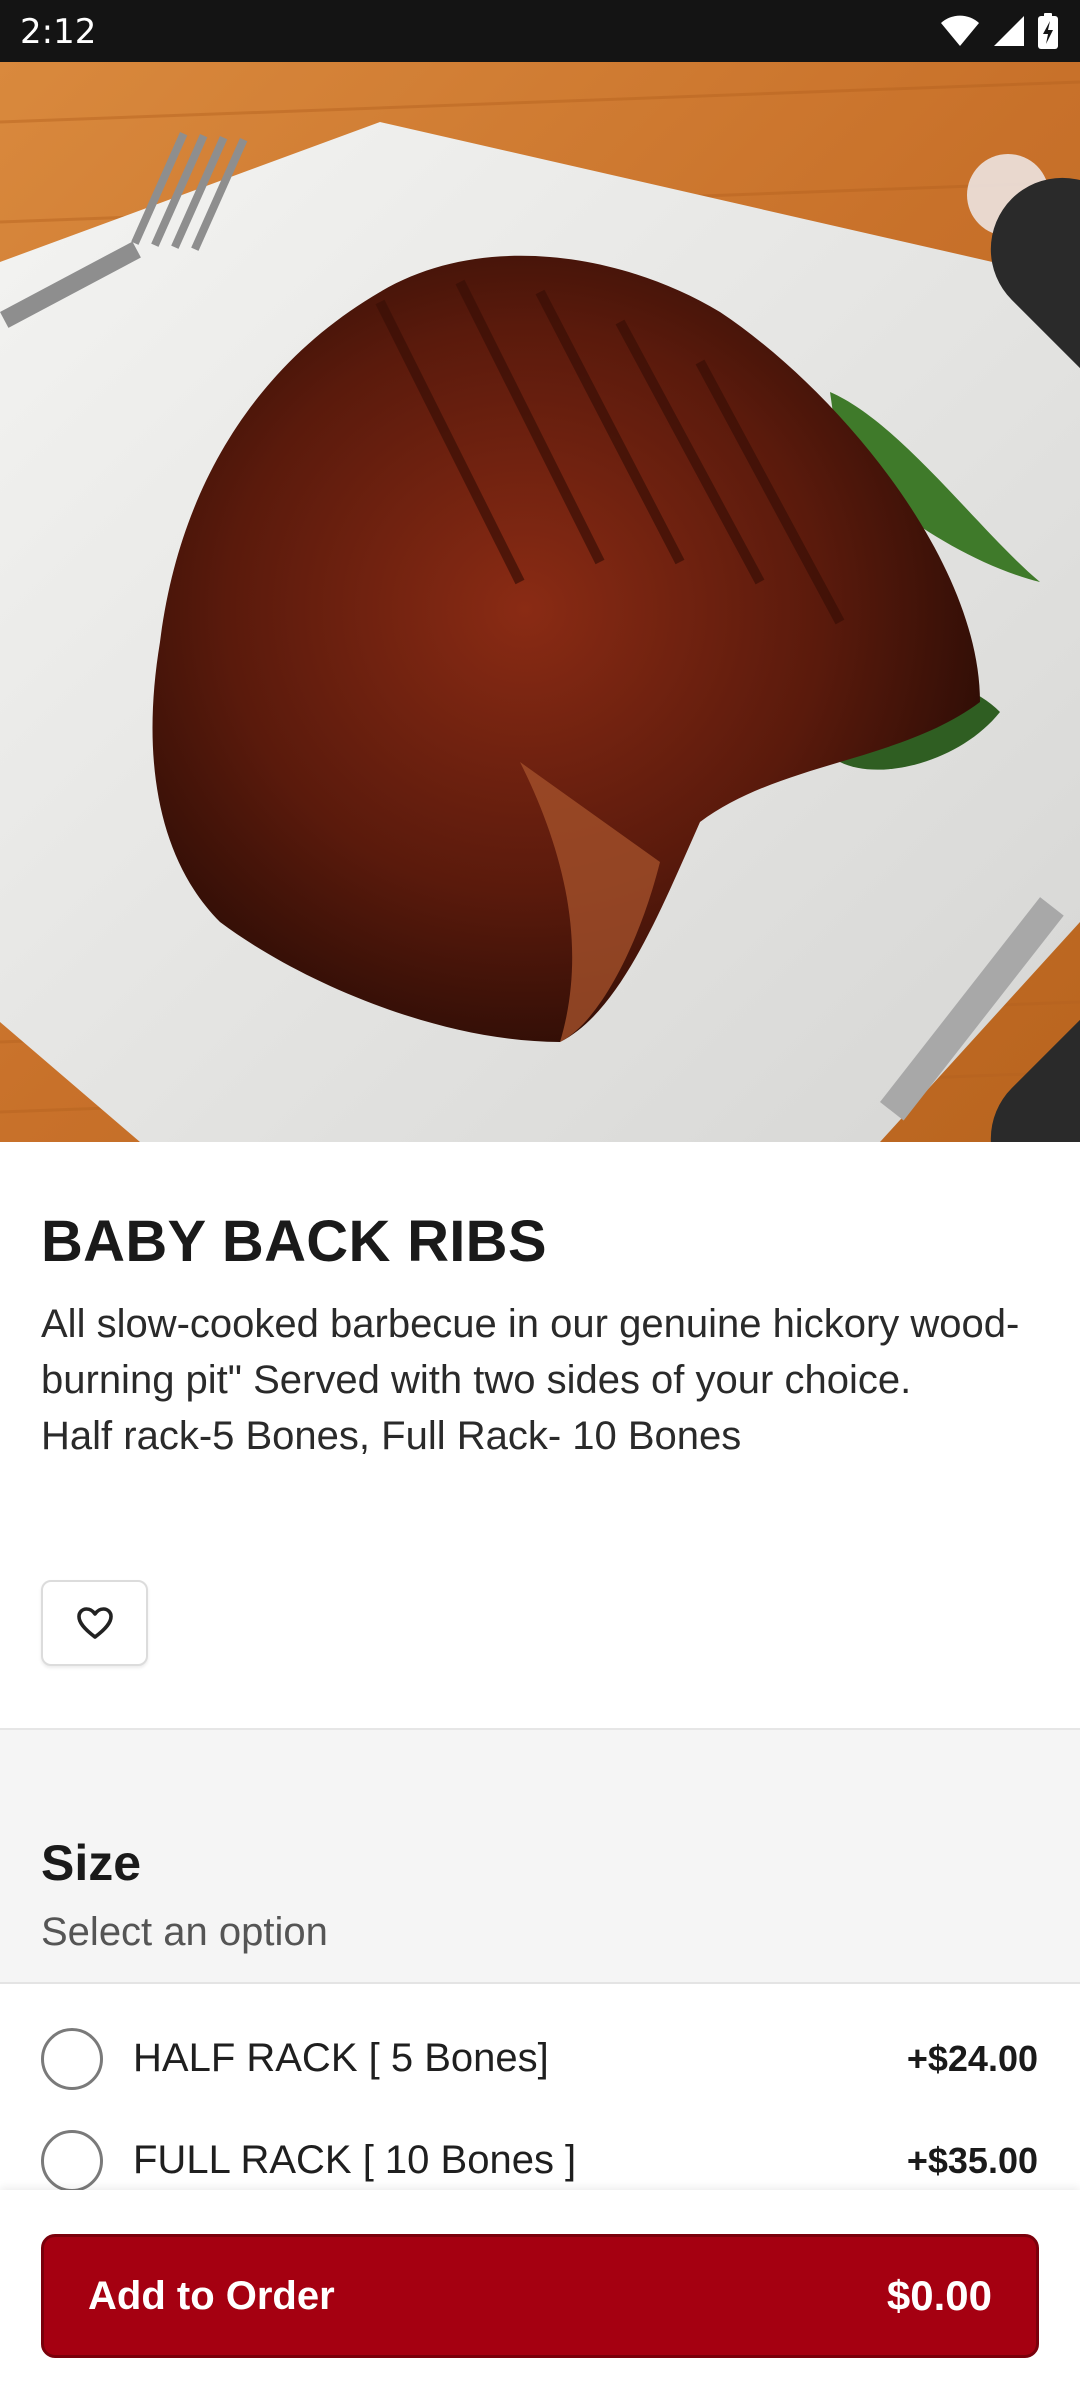 The height and width of the screenshot is (2400, 1080). What do you see at coordinates (972, 2058) in the screenshot?
I see `option-price: +$24.00` at bounding box center [972, 2058].